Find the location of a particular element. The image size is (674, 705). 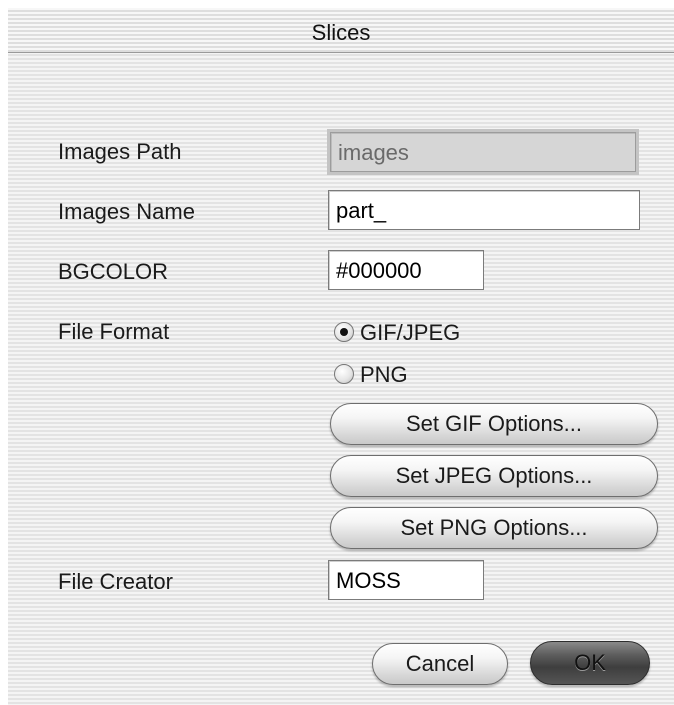

images-path-field: images is located at coordinates (483, 152).